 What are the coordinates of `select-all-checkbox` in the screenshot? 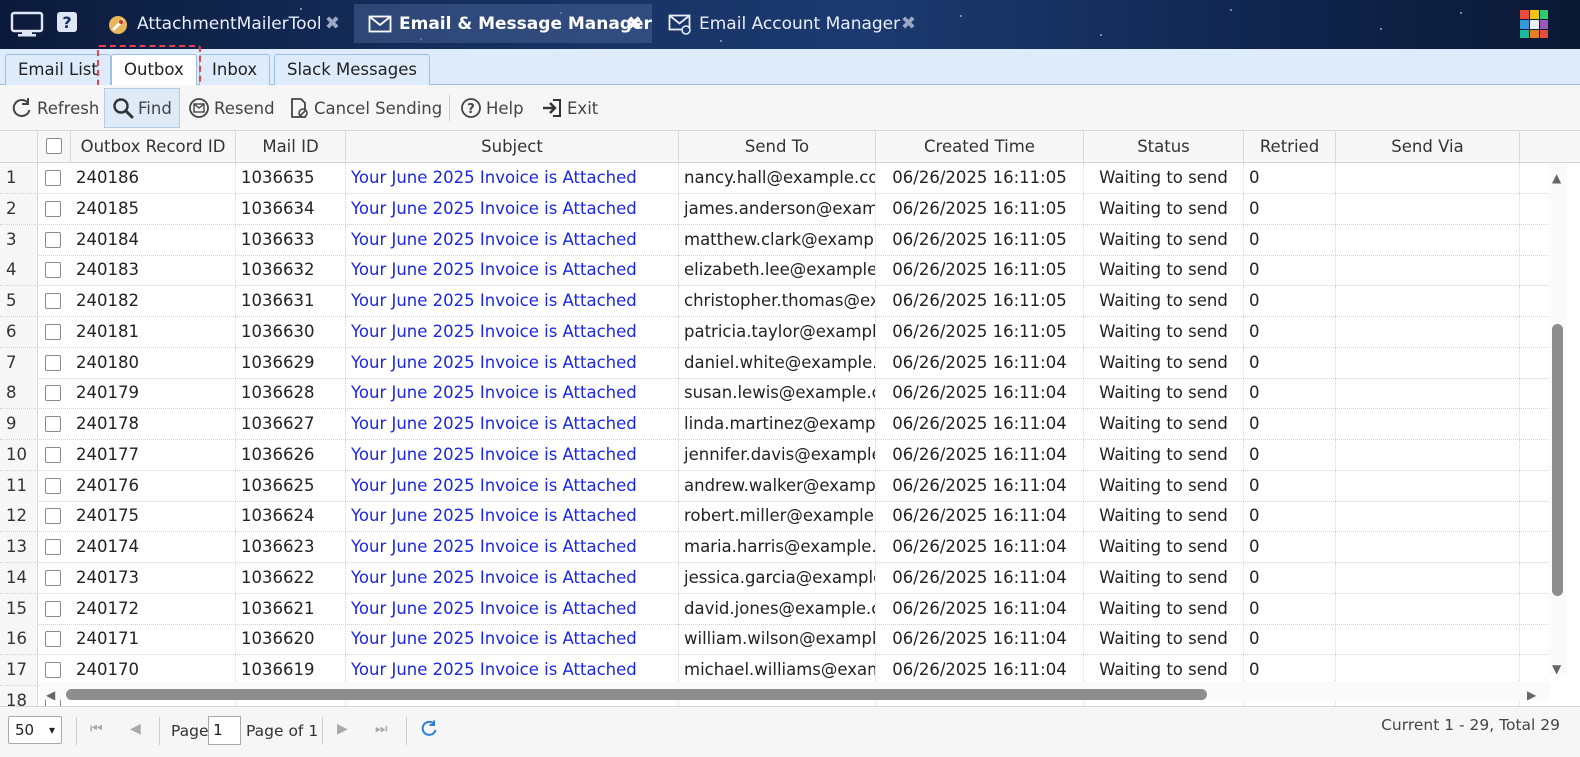 It's located at (54, 146).